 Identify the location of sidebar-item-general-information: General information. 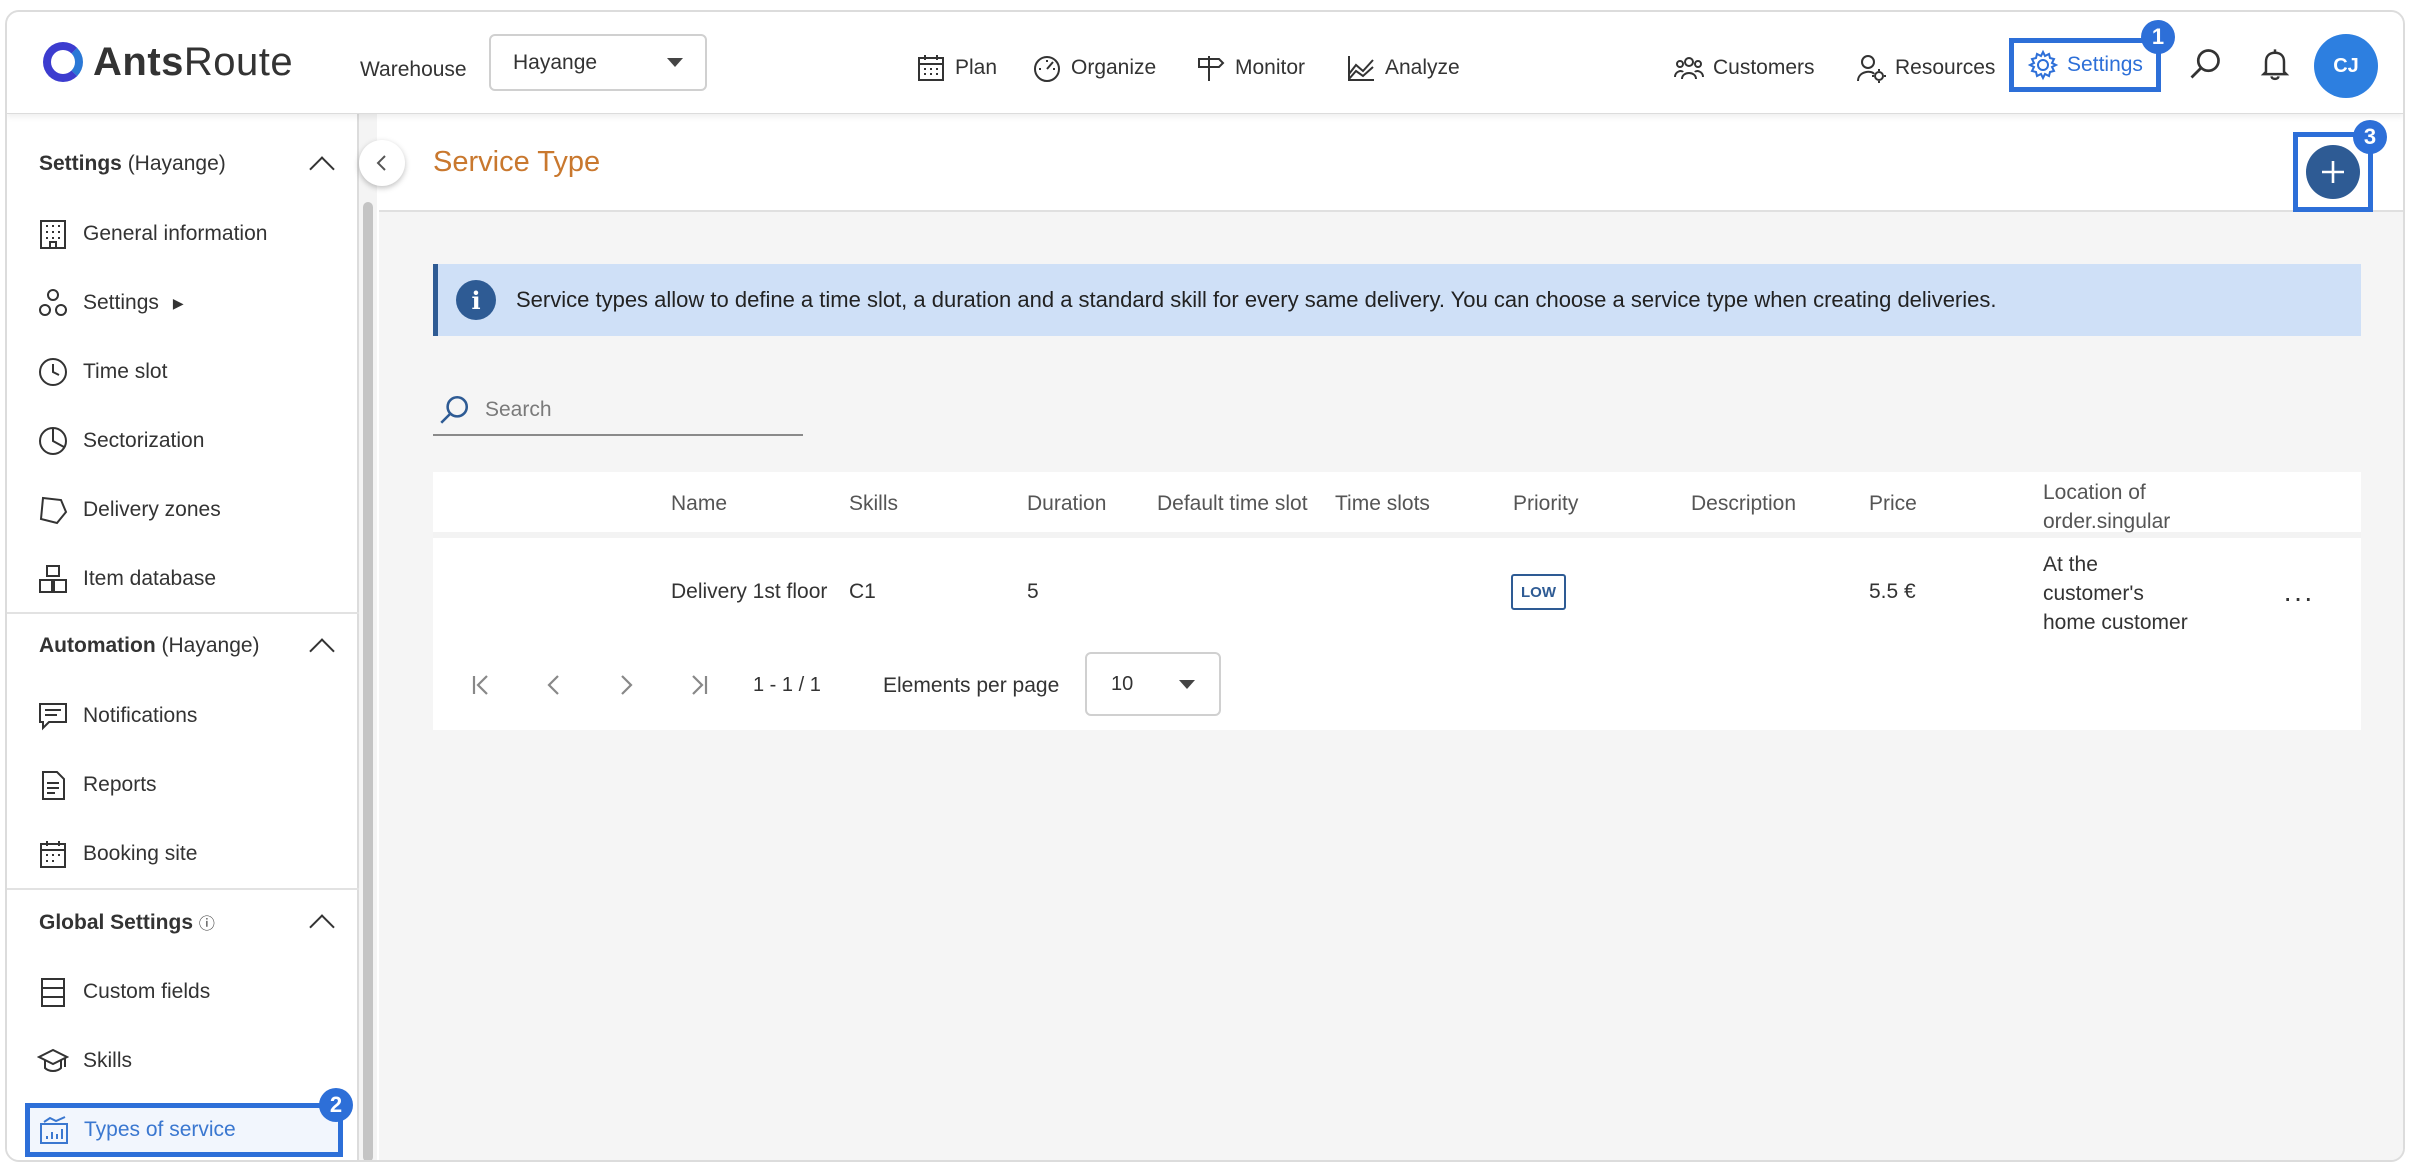
(152, 234).